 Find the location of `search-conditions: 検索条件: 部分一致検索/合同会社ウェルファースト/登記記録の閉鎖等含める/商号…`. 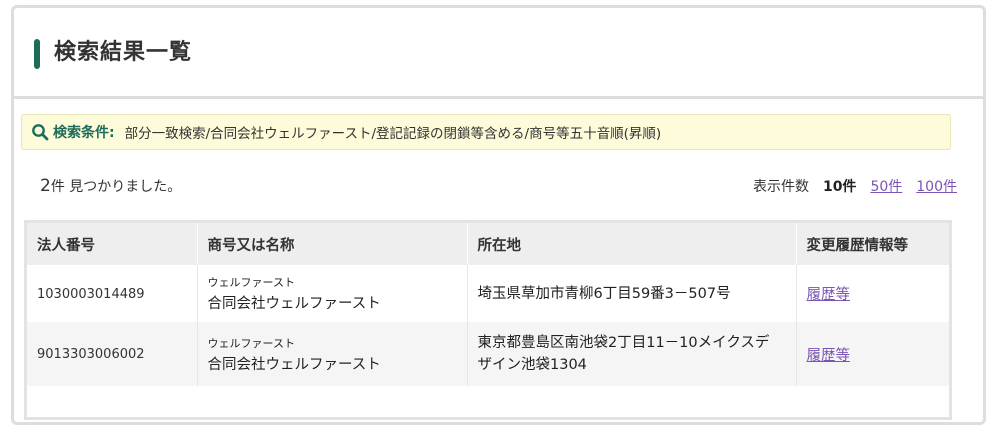

search-conditions: 検索条件: 部分一致検索/合同会社ウェルファースト/登記記録の閉鎖等含める/商号… is located at coordinates (486, 132).